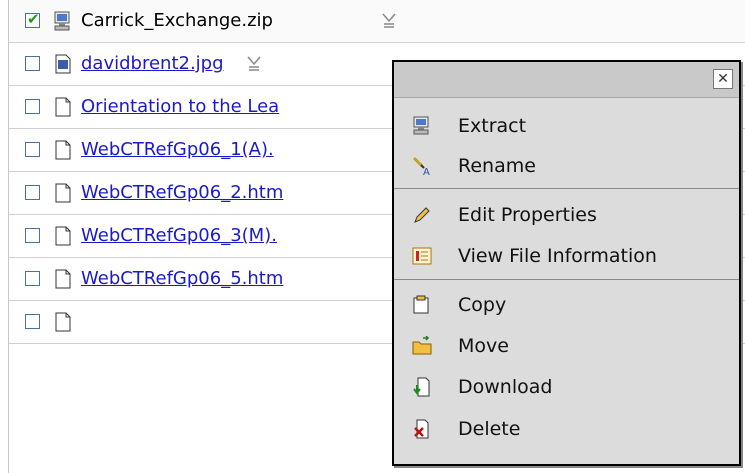 This screenshot has height=473, width=745. I want to click on file-link: WebCTRefGp06_3(M)., so click(179, 235).